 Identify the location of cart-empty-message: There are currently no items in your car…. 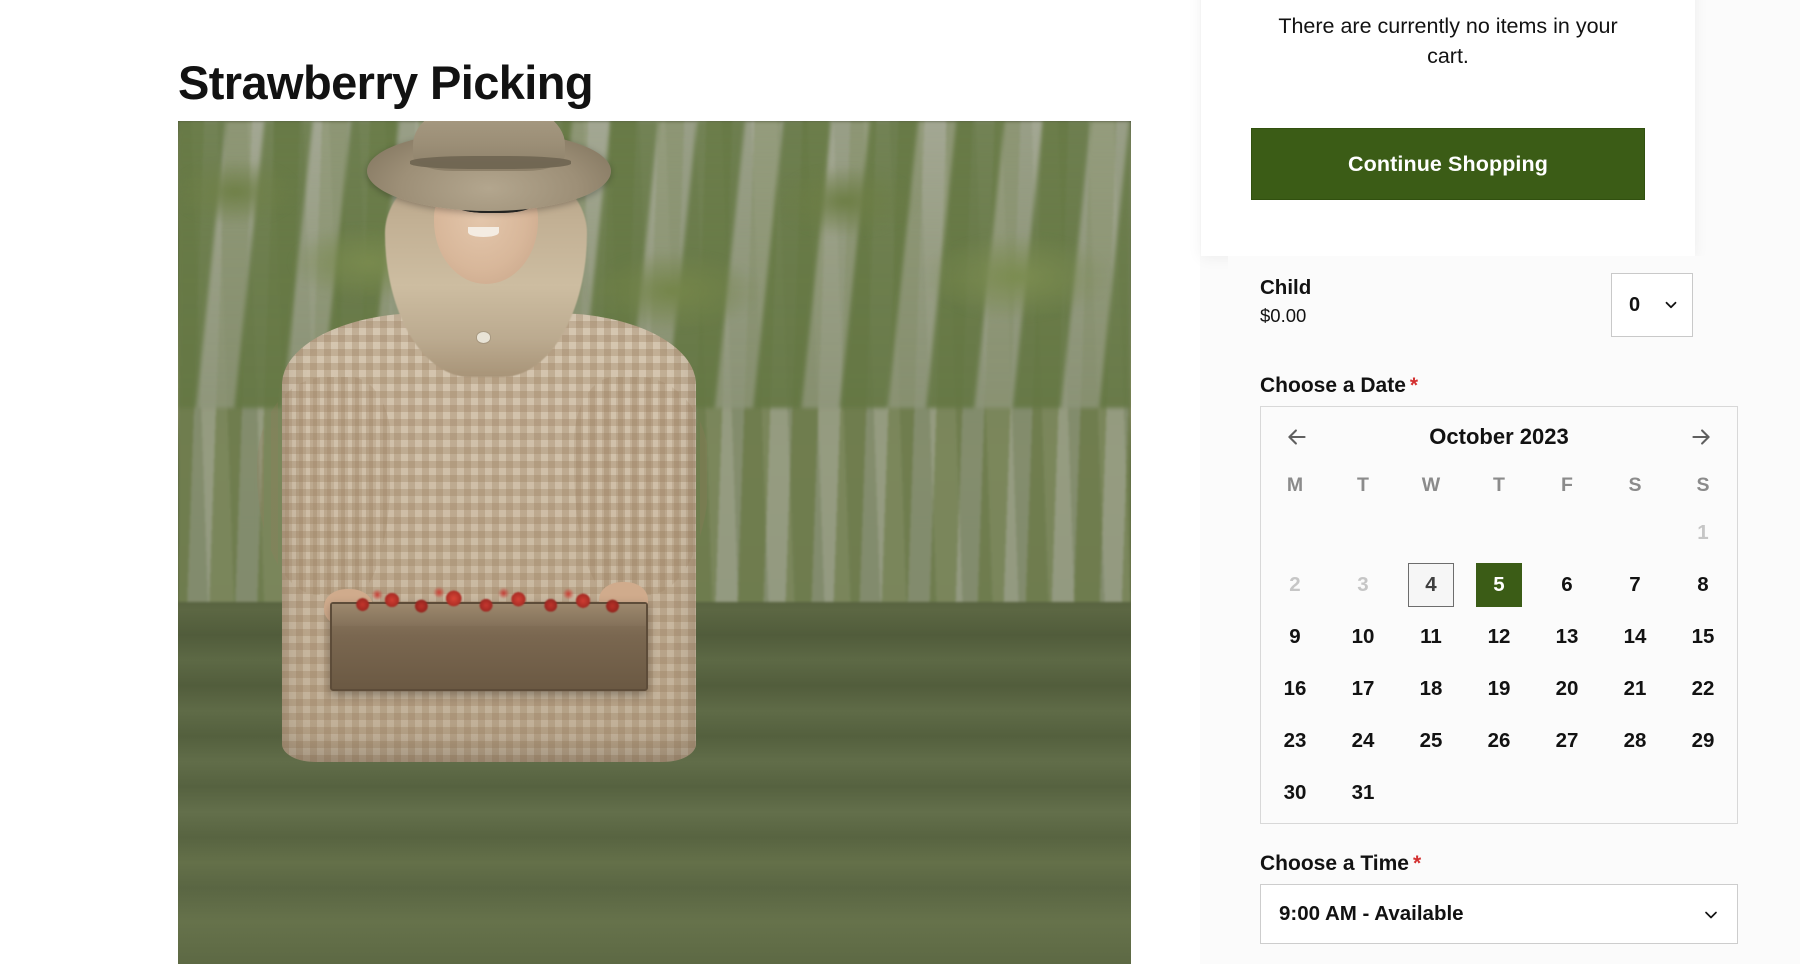
(1448, 41).